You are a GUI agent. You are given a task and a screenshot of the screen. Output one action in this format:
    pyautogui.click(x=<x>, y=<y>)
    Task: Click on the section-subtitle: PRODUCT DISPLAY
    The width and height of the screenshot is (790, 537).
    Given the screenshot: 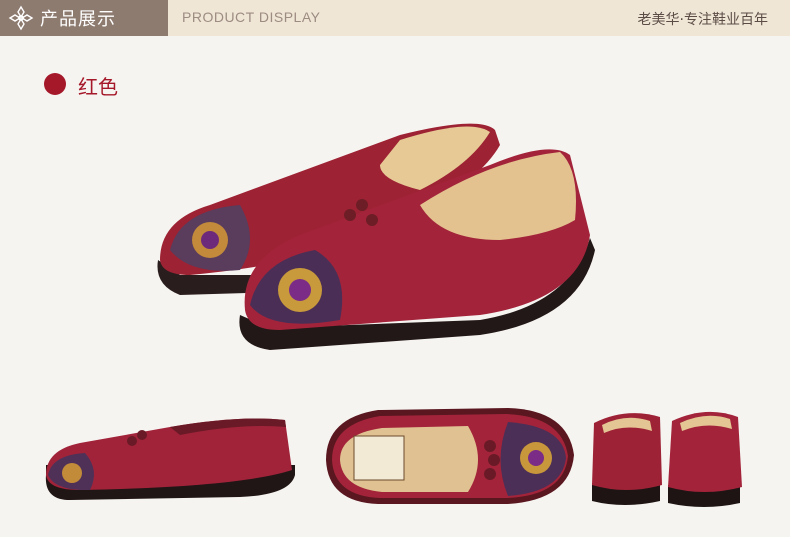 What is the action you would take?
    pyautogui.click(x=251, y=17)
    